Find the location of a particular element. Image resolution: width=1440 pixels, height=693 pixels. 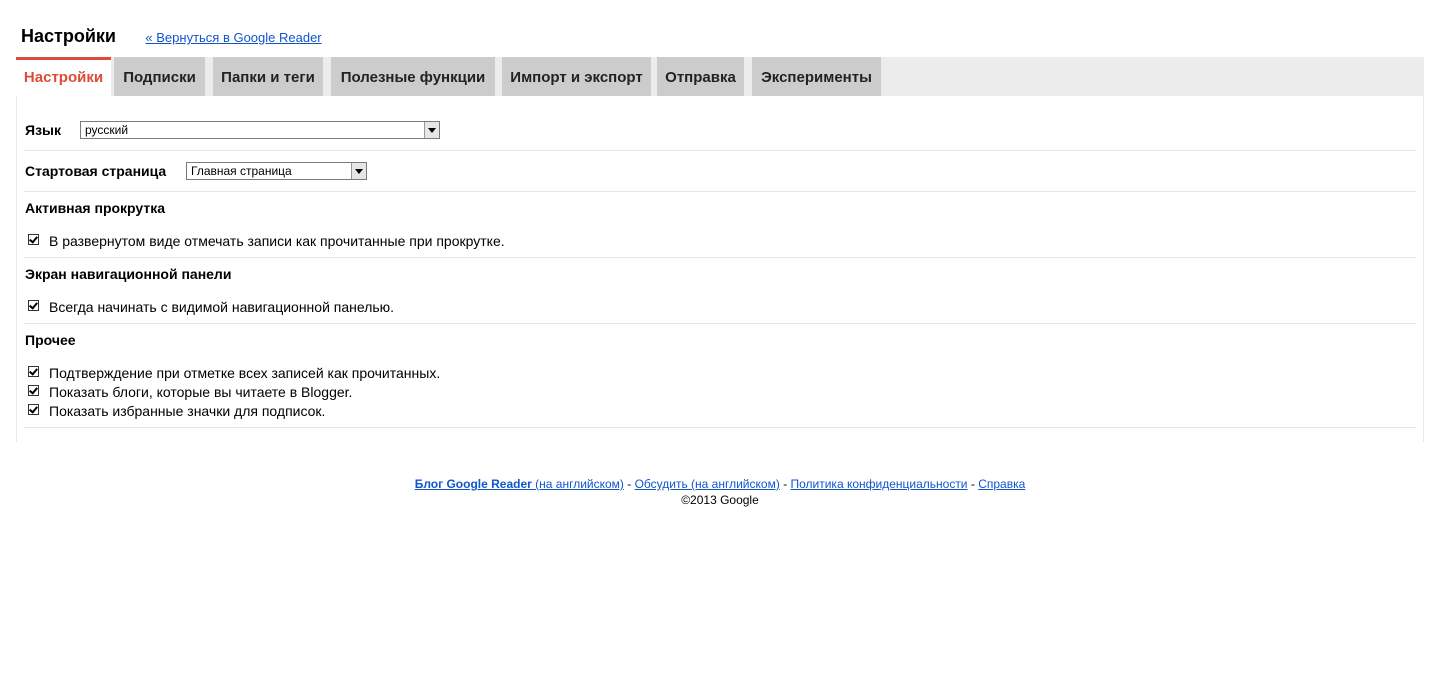

privacy-policy-link: Политика конфиденциальности is located at coordinates (878, 484).